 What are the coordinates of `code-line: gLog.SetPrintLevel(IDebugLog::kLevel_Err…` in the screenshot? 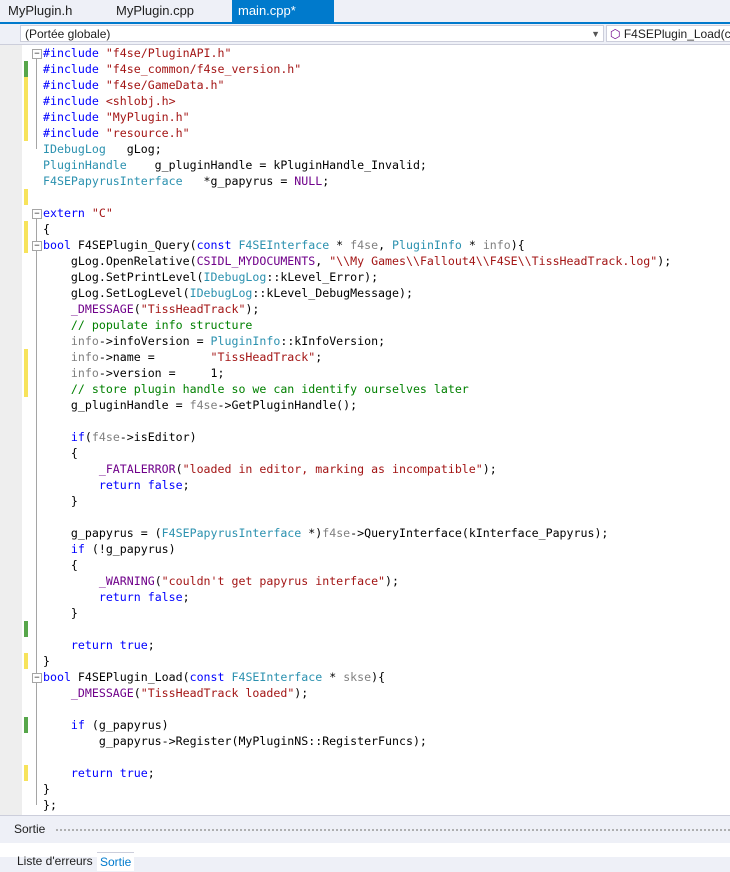 It's located at (210, 277).